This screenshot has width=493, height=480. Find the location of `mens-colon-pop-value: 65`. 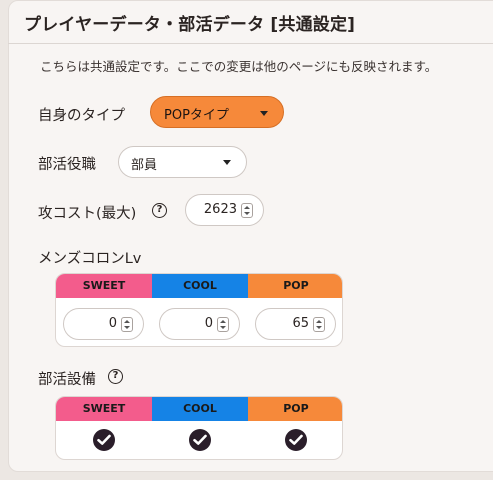

mens-colon-pop-value: 65 is located at coordinates (300, 323).